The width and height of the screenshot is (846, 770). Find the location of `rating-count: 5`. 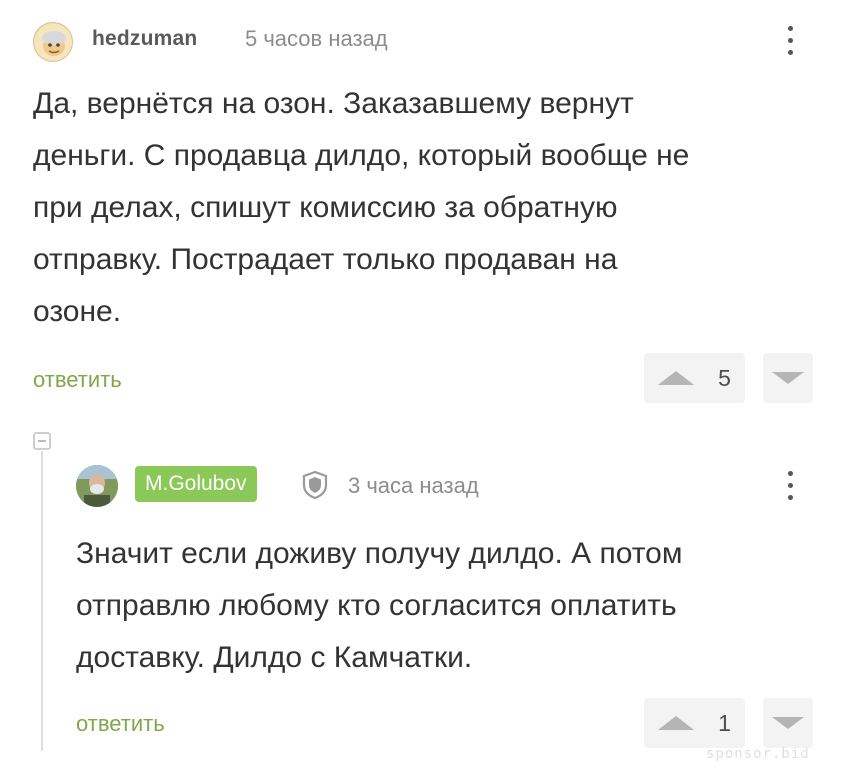

rating-count: 5 is located at coordinates (724, 377).